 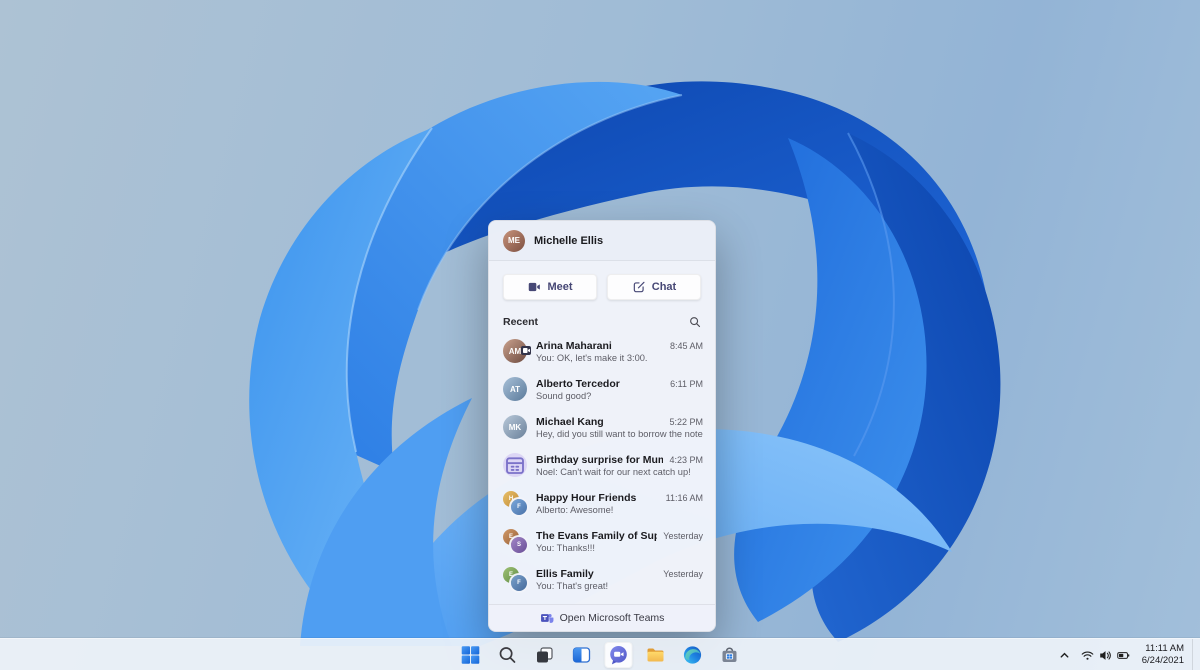 I want to click on hidden-icons-button, so click(x=1064, y=655).